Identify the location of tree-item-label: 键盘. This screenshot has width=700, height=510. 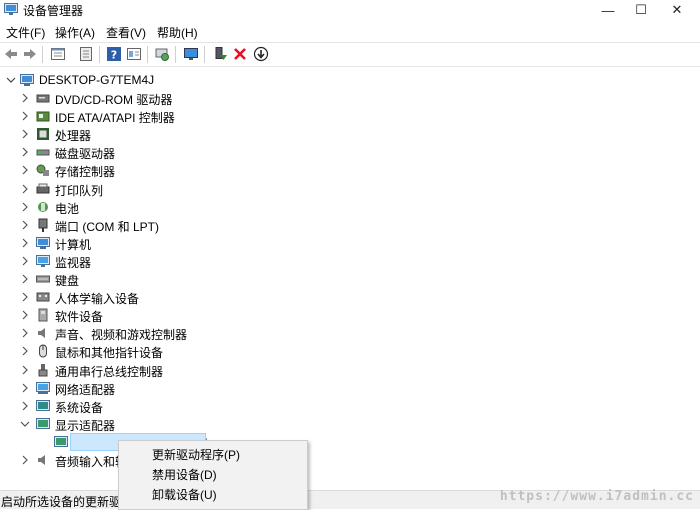
(67, 281).